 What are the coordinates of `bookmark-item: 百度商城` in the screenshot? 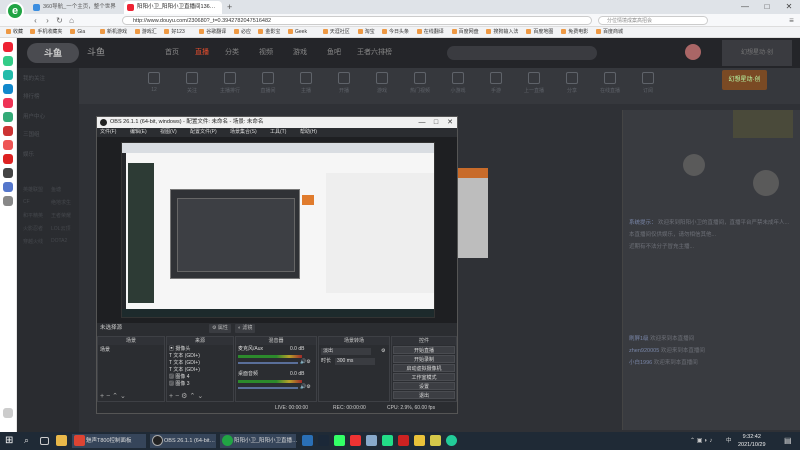 It's located at (609, 32).